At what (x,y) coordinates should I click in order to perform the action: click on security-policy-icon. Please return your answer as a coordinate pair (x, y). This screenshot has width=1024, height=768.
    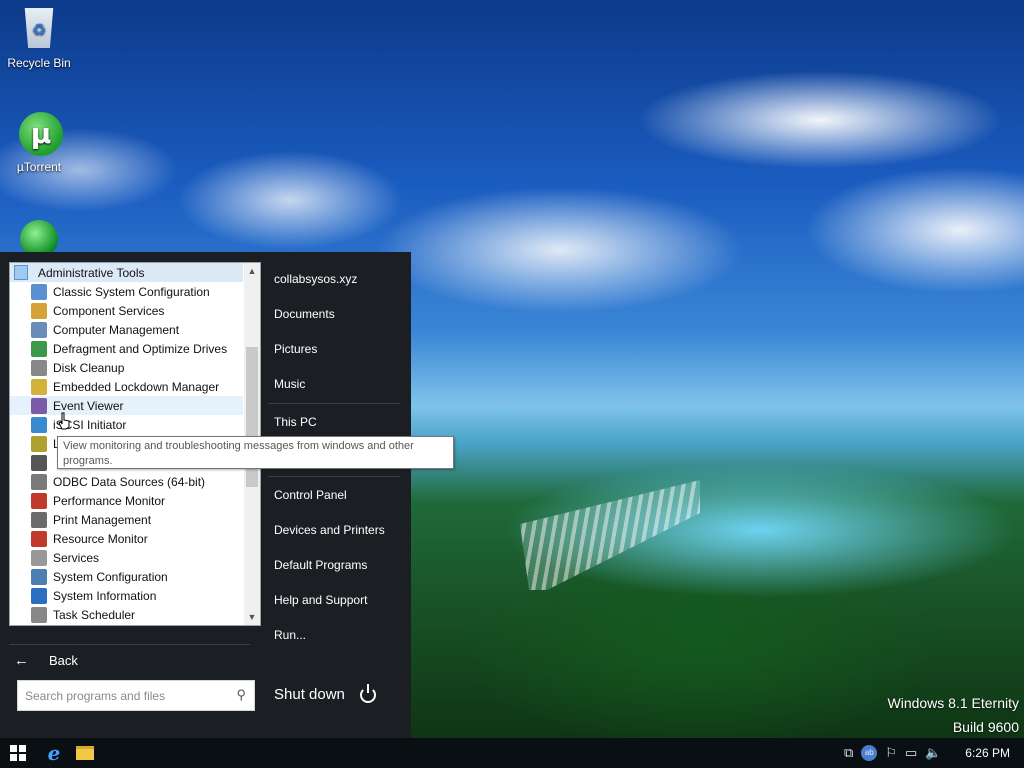
    Looking at the image, I should click on (39, 443).